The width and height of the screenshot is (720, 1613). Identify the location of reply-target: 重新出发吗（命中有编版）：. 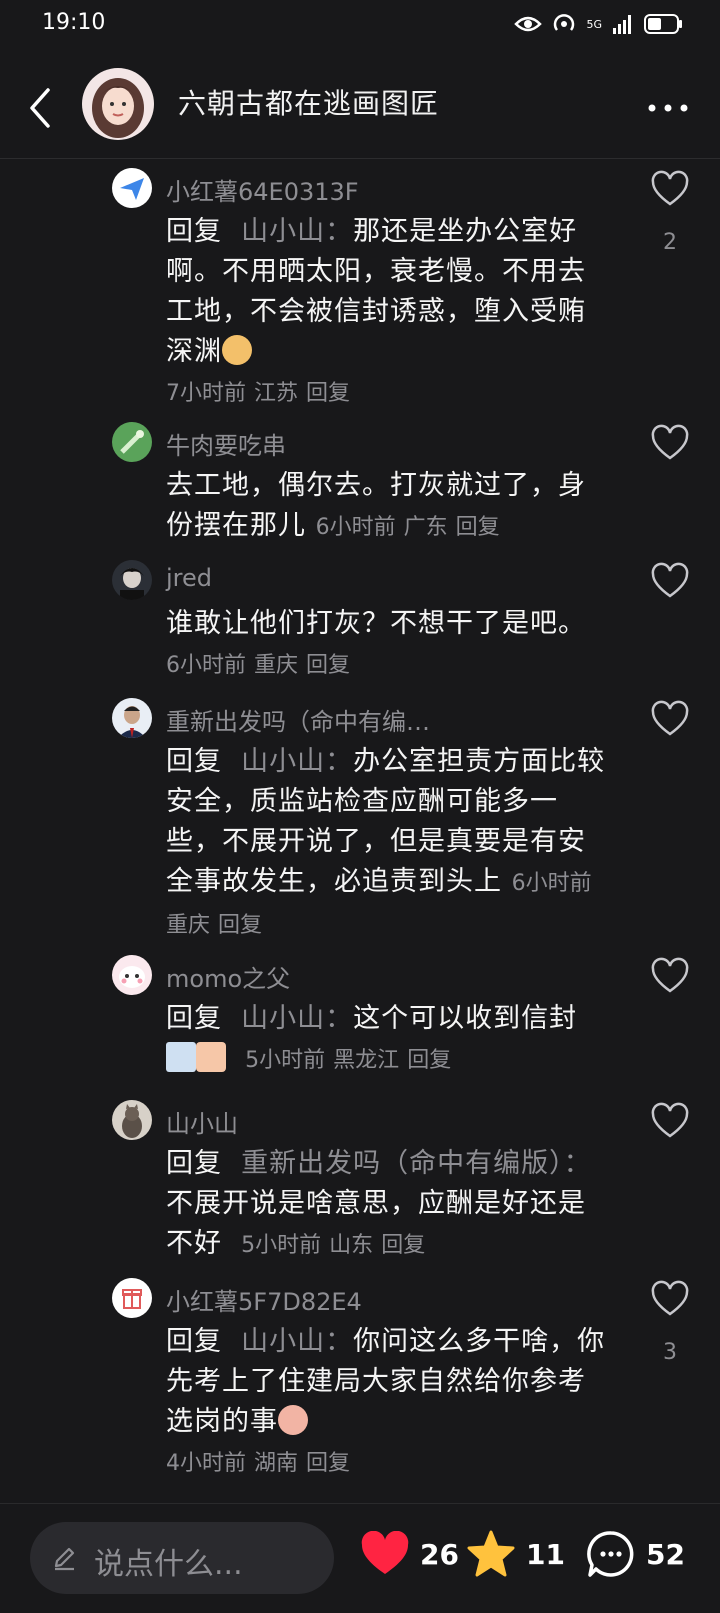
(416, 1163).